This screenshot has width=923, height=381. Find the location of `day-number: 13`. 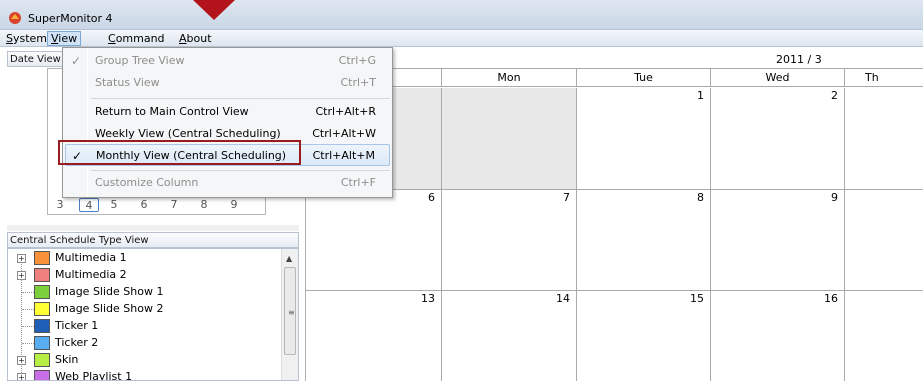

day-number: 13 is located at coordinates (428, 298).